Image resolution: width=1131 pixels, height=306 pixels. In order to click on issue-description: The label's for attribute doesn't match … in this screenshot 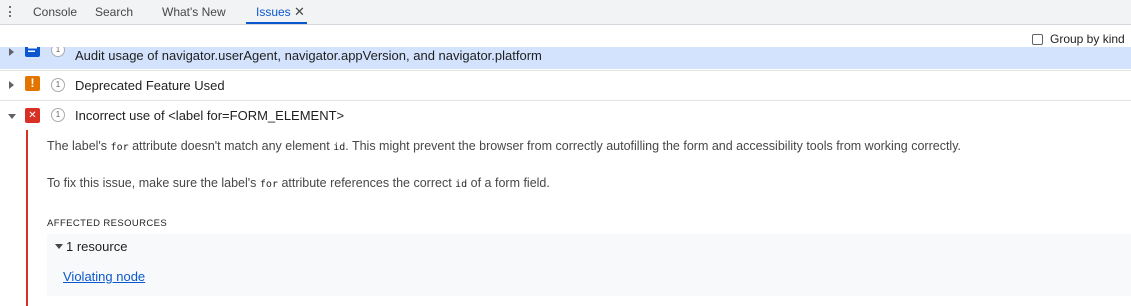, I will do `click(504, 146)`.